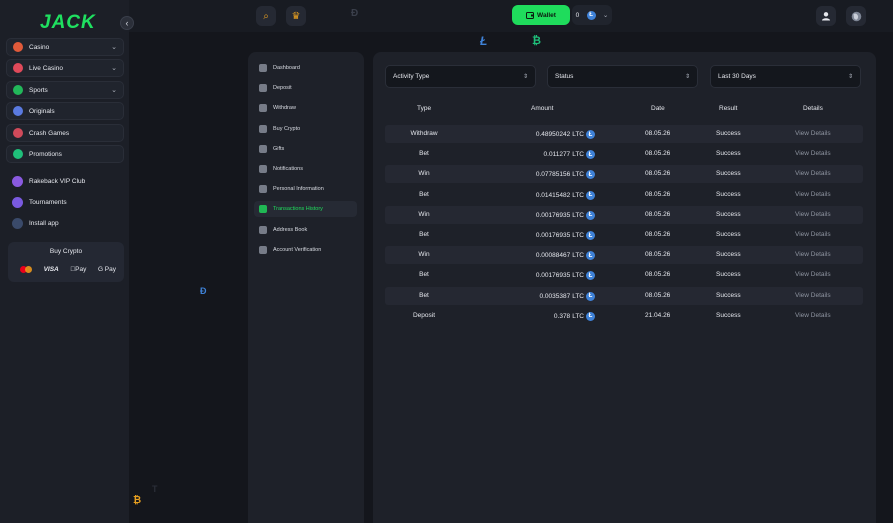  Describe the element at coordinates (39, 47) in the screenshot. I see `sidebar-item-label: Casino` at that location.